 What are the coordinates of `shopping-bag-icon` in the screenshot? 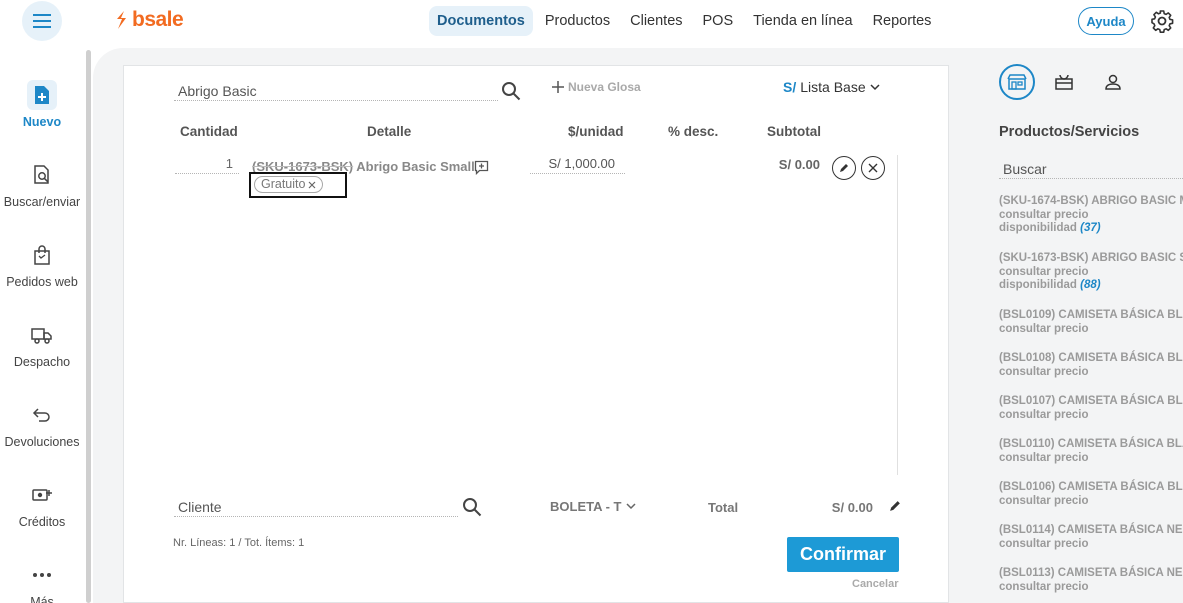 It's located at (42, 255).